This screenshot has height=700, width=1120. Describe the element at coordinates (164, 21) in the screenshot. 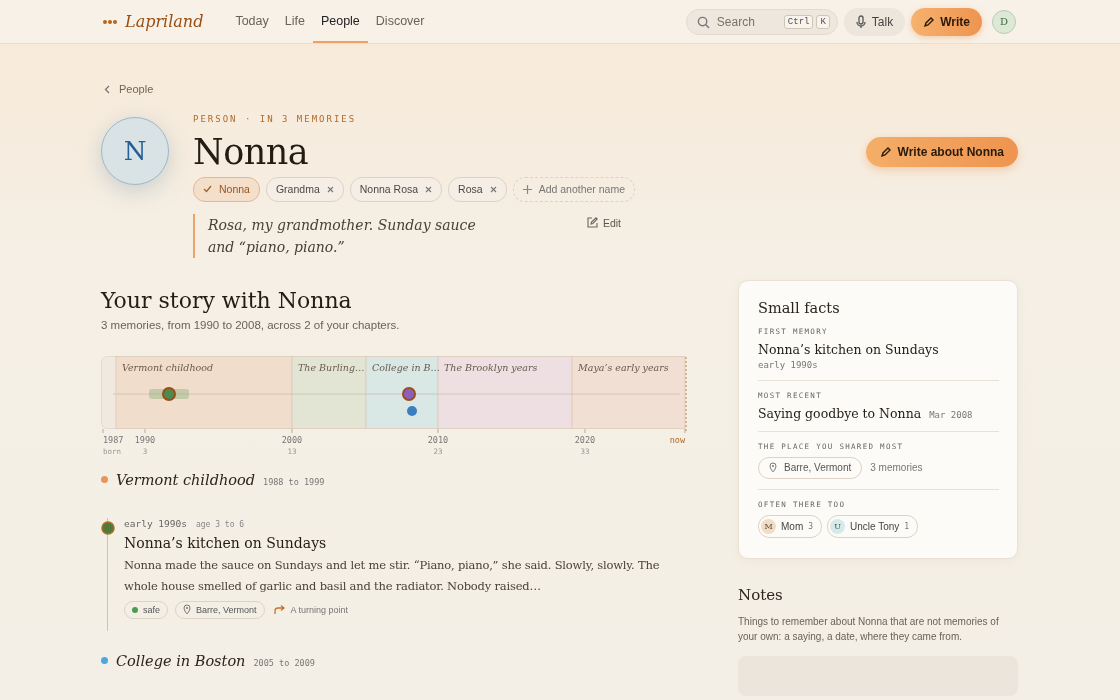

I see `app-logo: Lapriland` at that location.